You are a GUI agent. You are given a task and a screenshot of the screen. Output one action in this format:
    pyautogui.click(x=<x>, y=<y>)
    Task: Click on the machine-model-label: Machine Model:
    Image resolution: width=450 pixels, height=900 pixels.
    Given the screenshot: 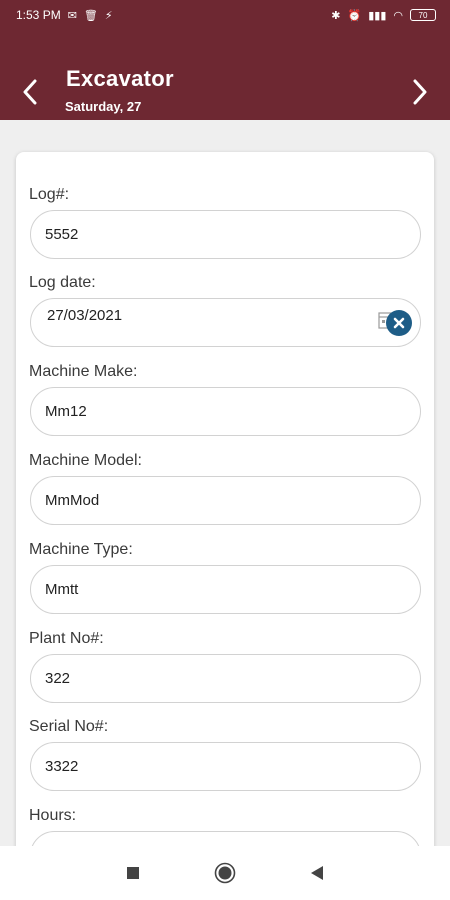 What is the action you would take?
    pyautogui.click(x=85, y=460)
    